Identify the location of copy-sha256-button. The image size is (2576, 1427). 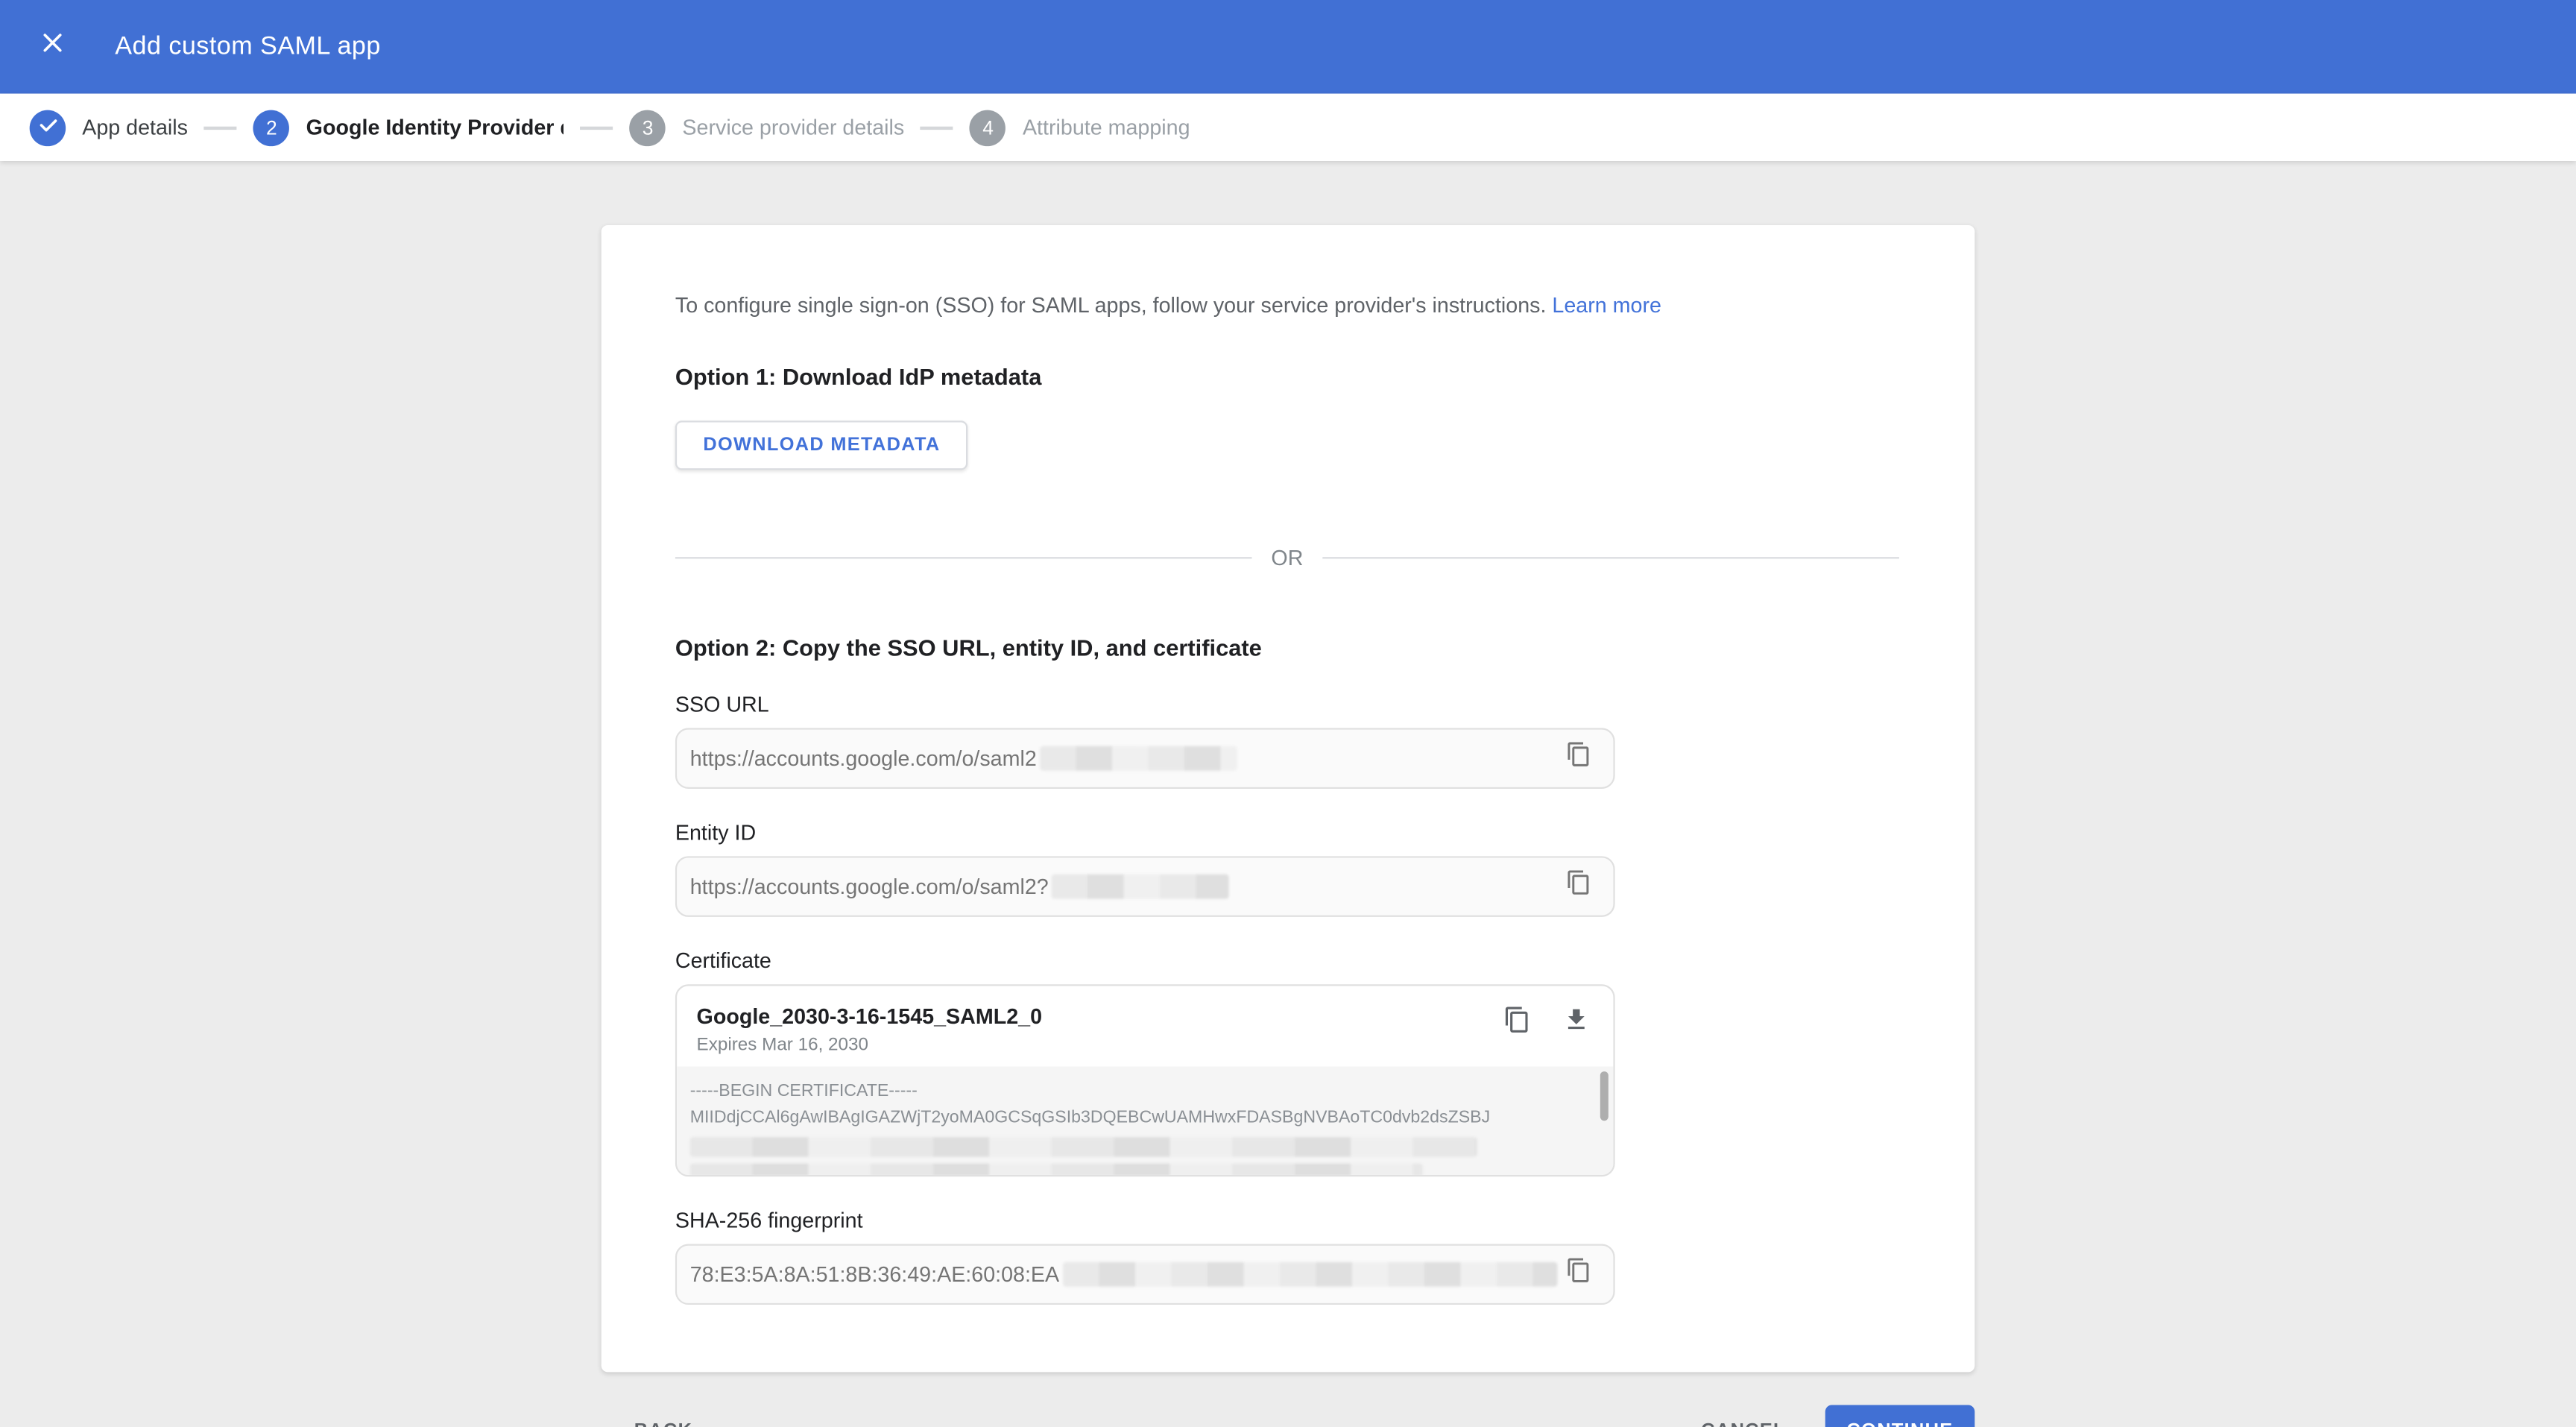
(1579, 1275).